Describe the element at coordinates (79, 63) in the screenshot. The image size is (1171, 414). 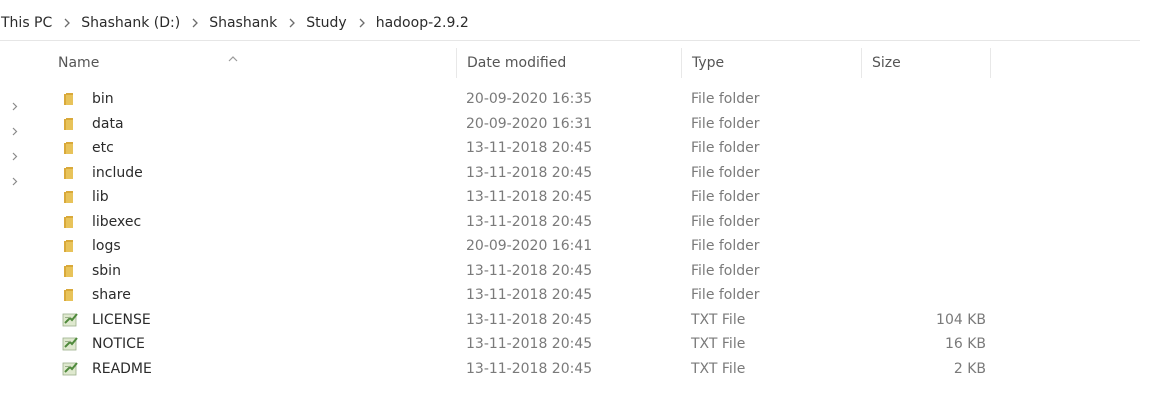
I see `column-header-label: Name` at that location.